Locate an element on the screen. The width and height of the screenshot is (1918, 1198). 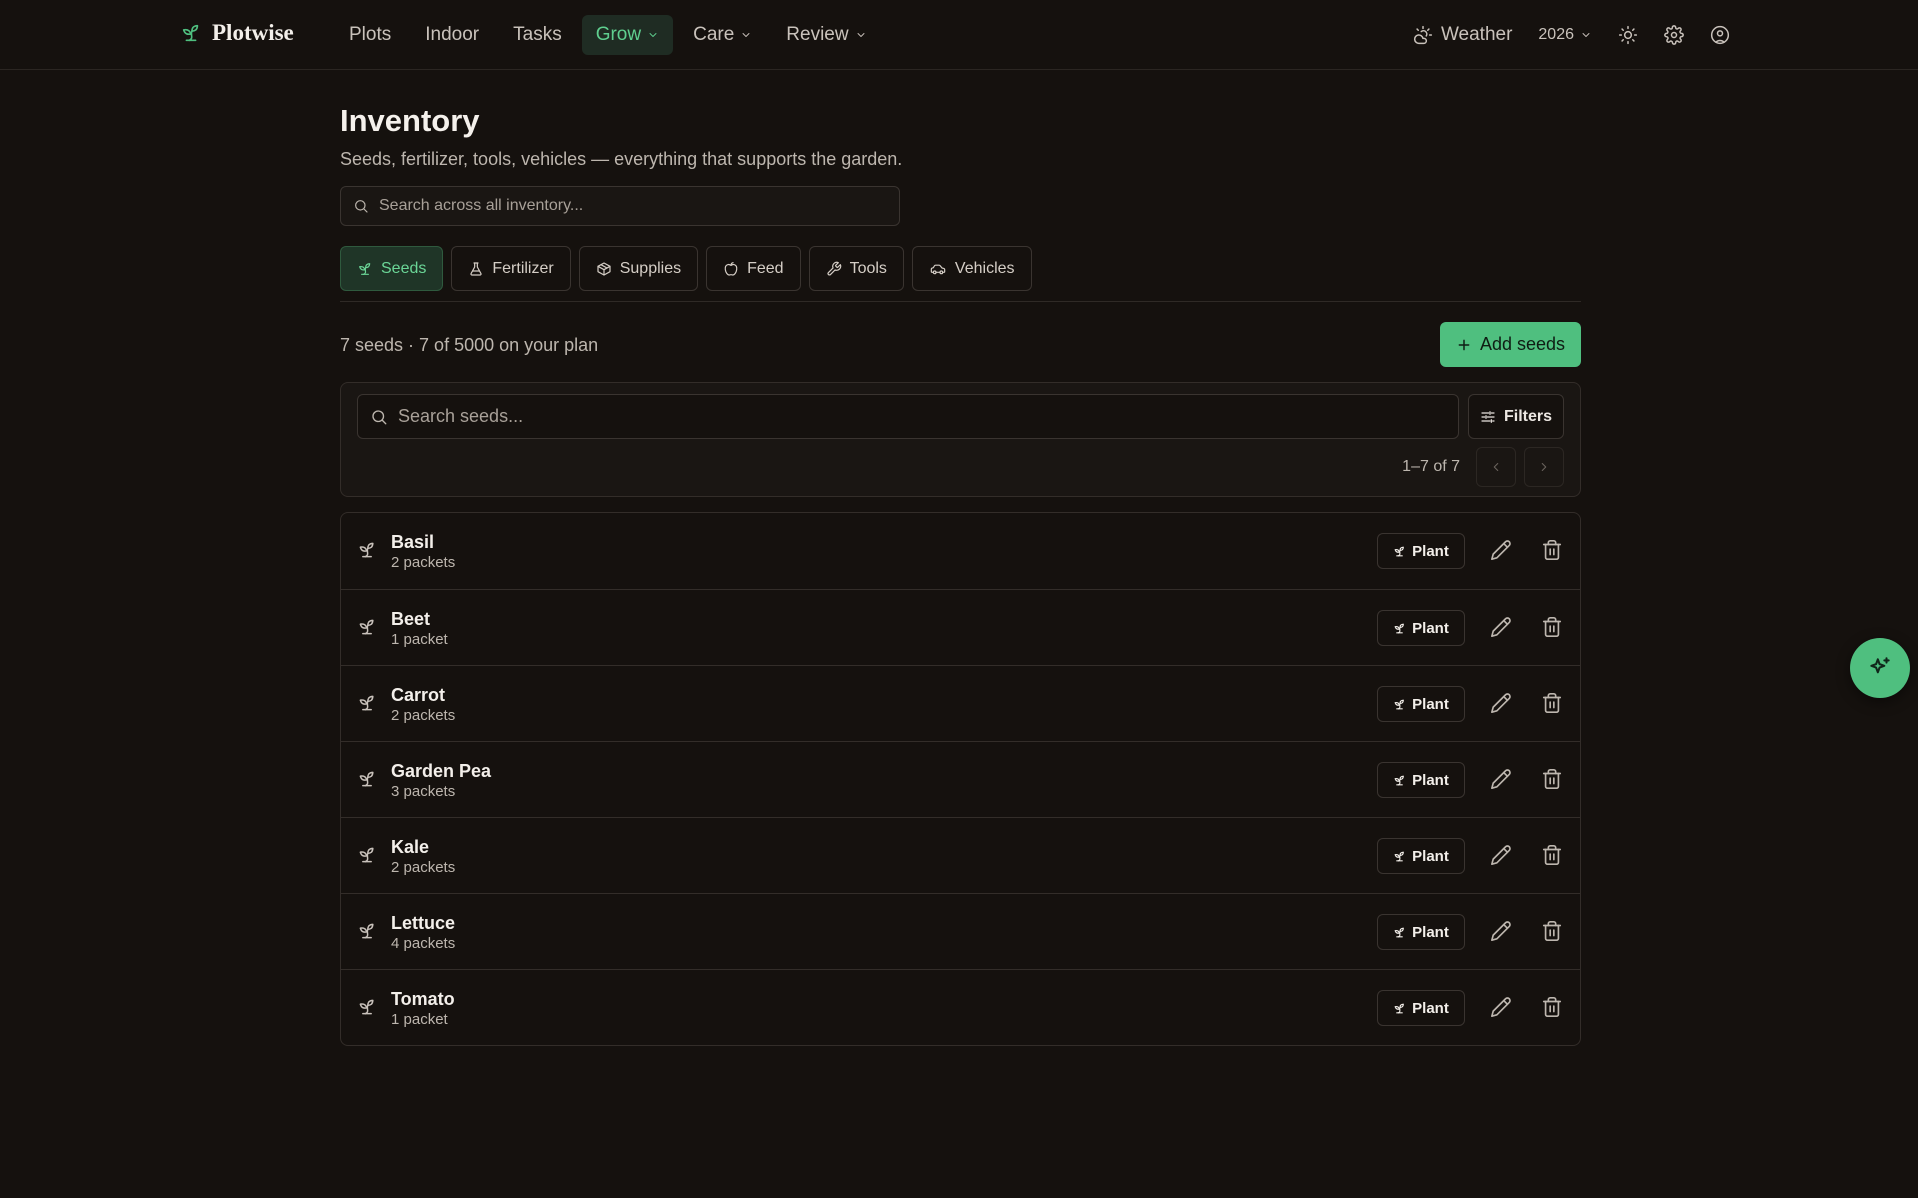
assistant-fab-button is located at coordinates (1880, 668).